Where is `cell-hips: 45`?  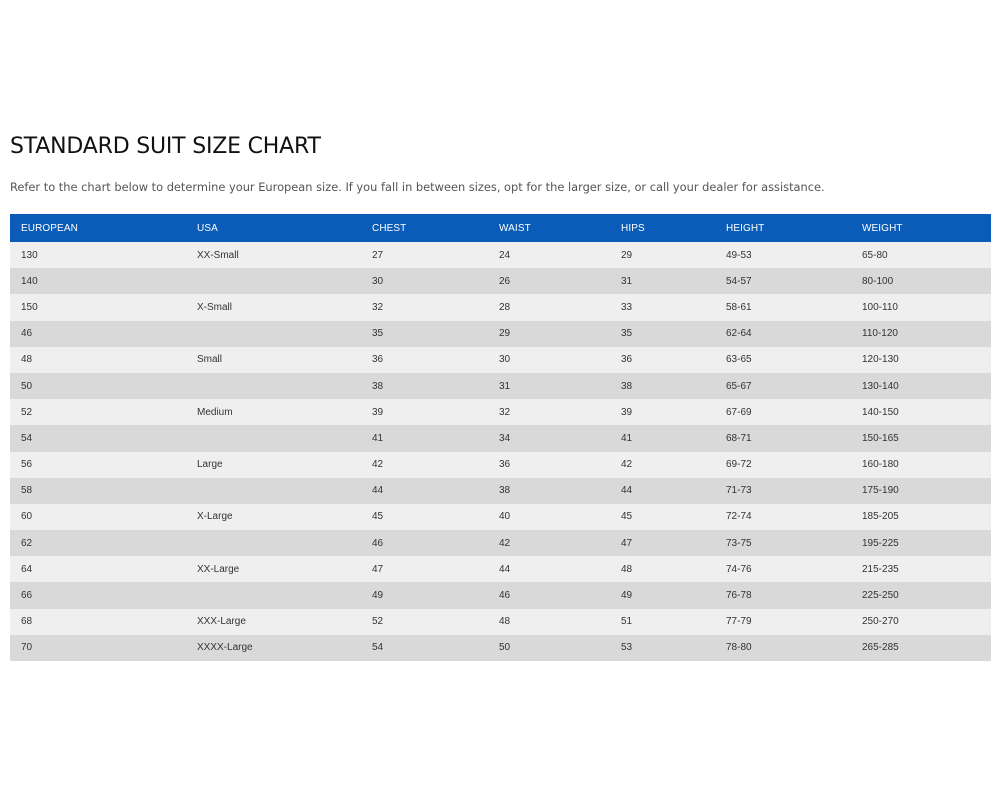 cell-hips: 45 is located at coordinates (627, 517).